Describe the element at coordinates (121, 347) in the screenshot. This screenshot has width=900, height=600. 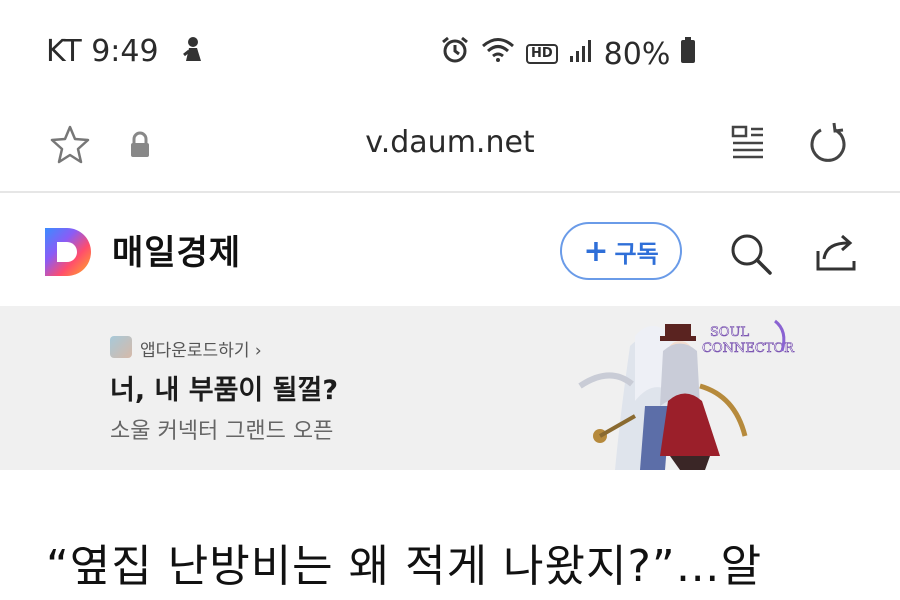
I see `game-app-icon` at that location.